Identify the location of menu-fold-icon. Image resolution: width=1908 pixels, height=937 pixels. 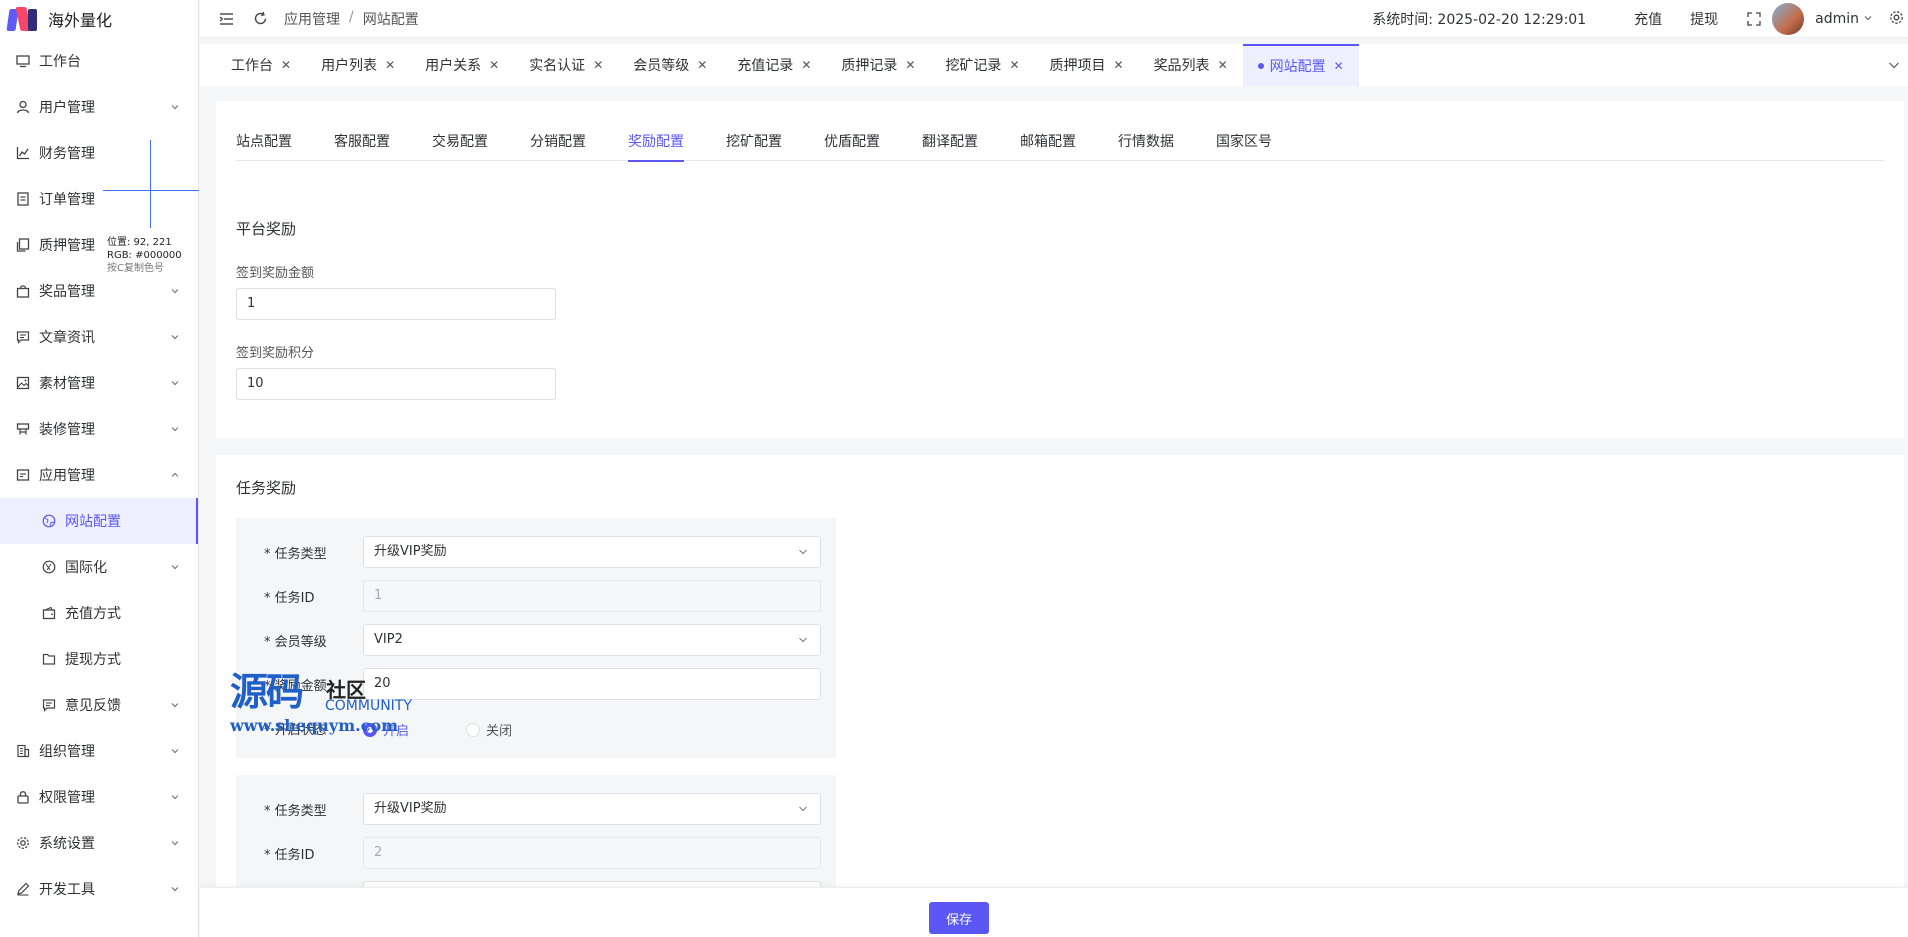
(226, 19).